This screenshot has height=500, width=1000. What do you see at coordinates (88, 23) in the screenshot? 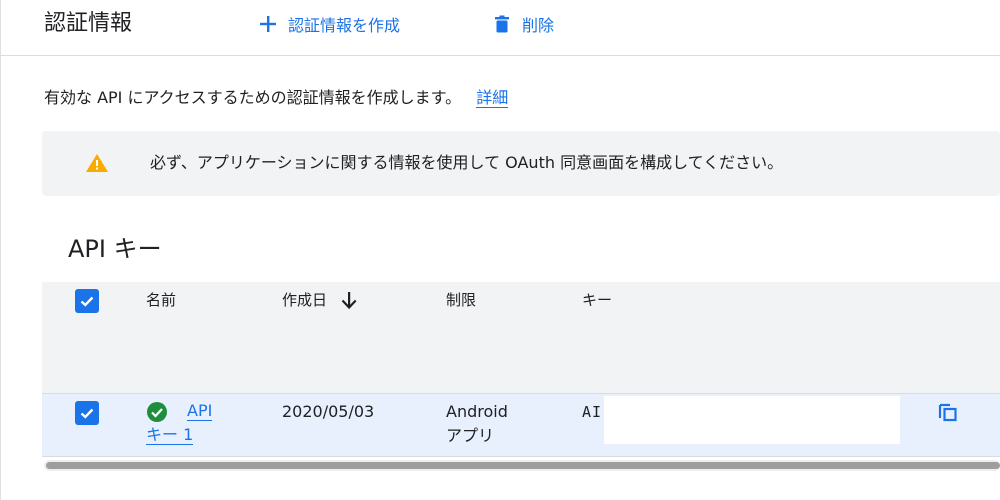
I see `page-title: 認証情報` at bounding box center [88, 23].